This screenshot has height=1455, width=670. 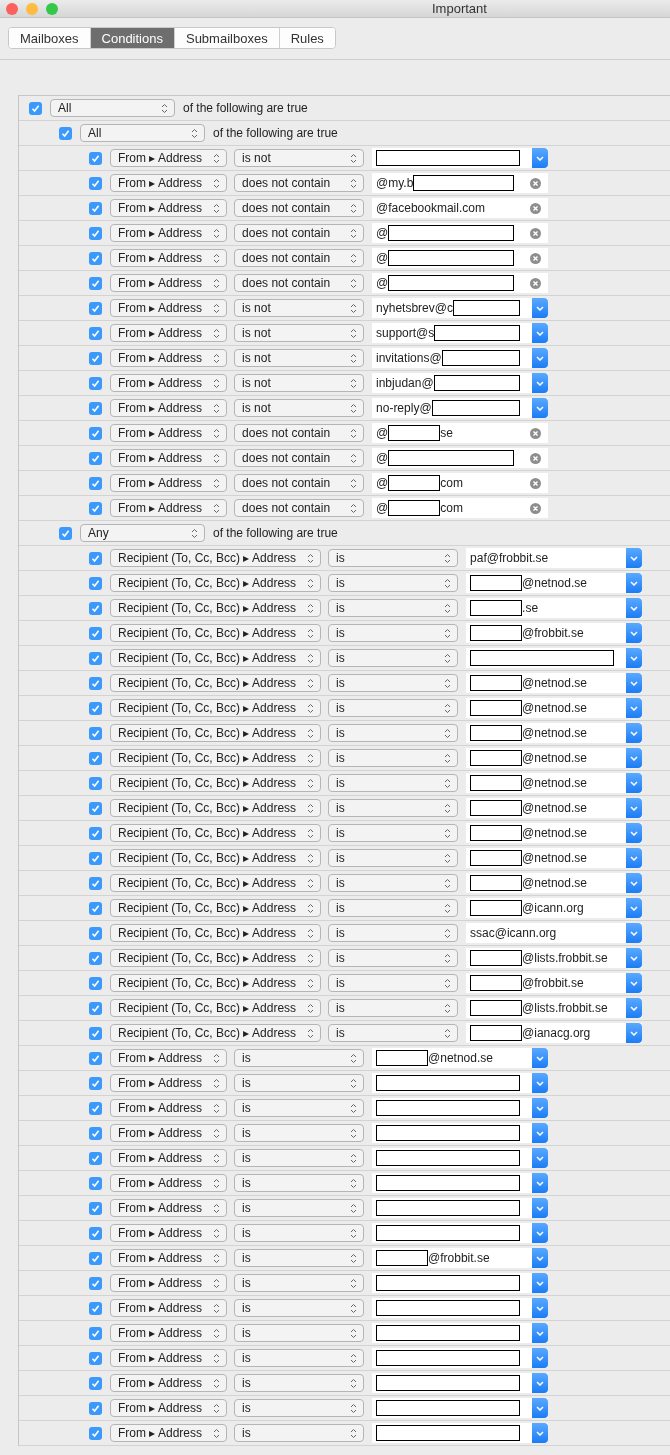 What do you see at coordinates (554, 1033) in the screenshot?
I see `combo-box: @ianacg.org` at bounding box center [554, 1033].